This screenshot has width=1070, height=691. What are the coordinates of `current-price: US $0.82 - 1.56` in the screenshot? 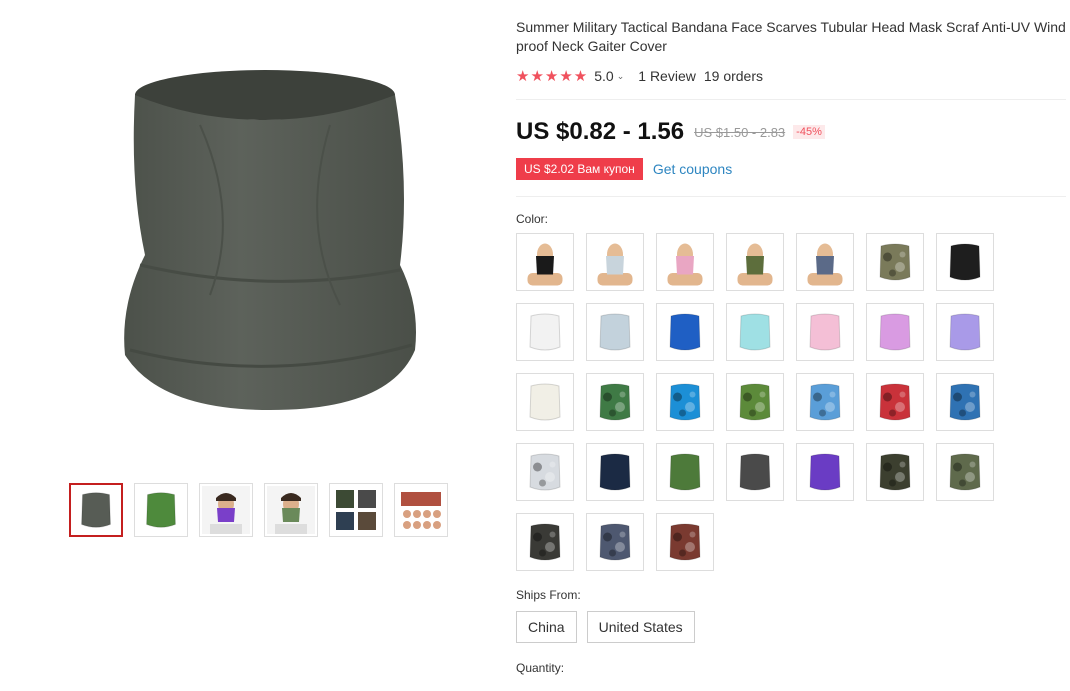 It's located at (600, 131).